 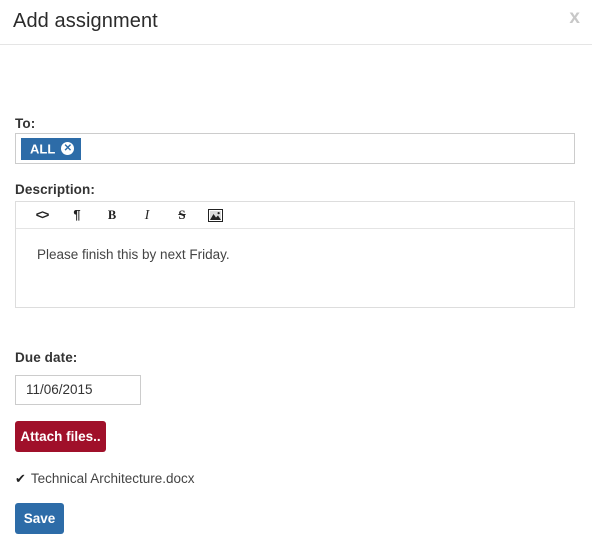 What do you see at coordinates (60, 436) in the screenshot?
I see `attach-files-button: Attach files..` at bounding box center [60, 436].